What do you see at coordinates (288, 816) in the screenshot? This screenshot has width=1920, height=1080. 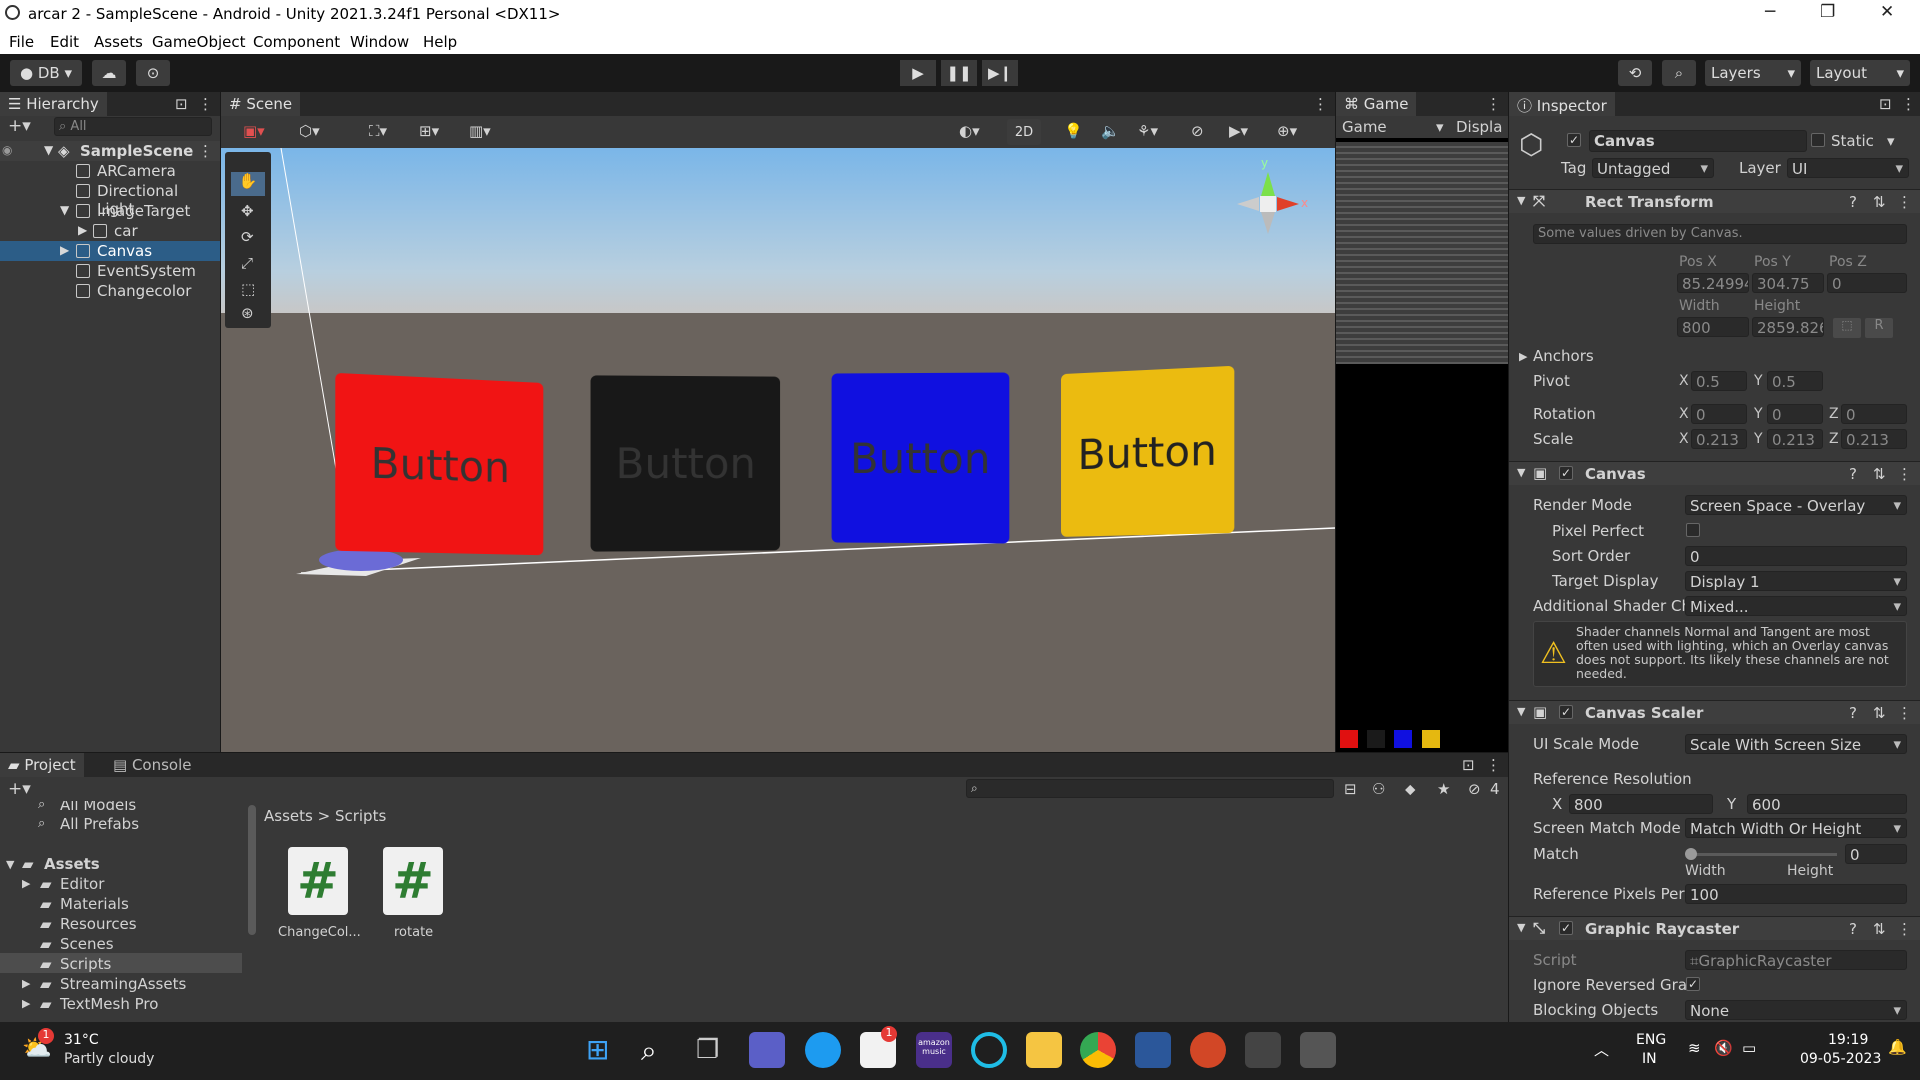 I see `breadcrumb-assets: Assets` at bounding box center [288, 816].